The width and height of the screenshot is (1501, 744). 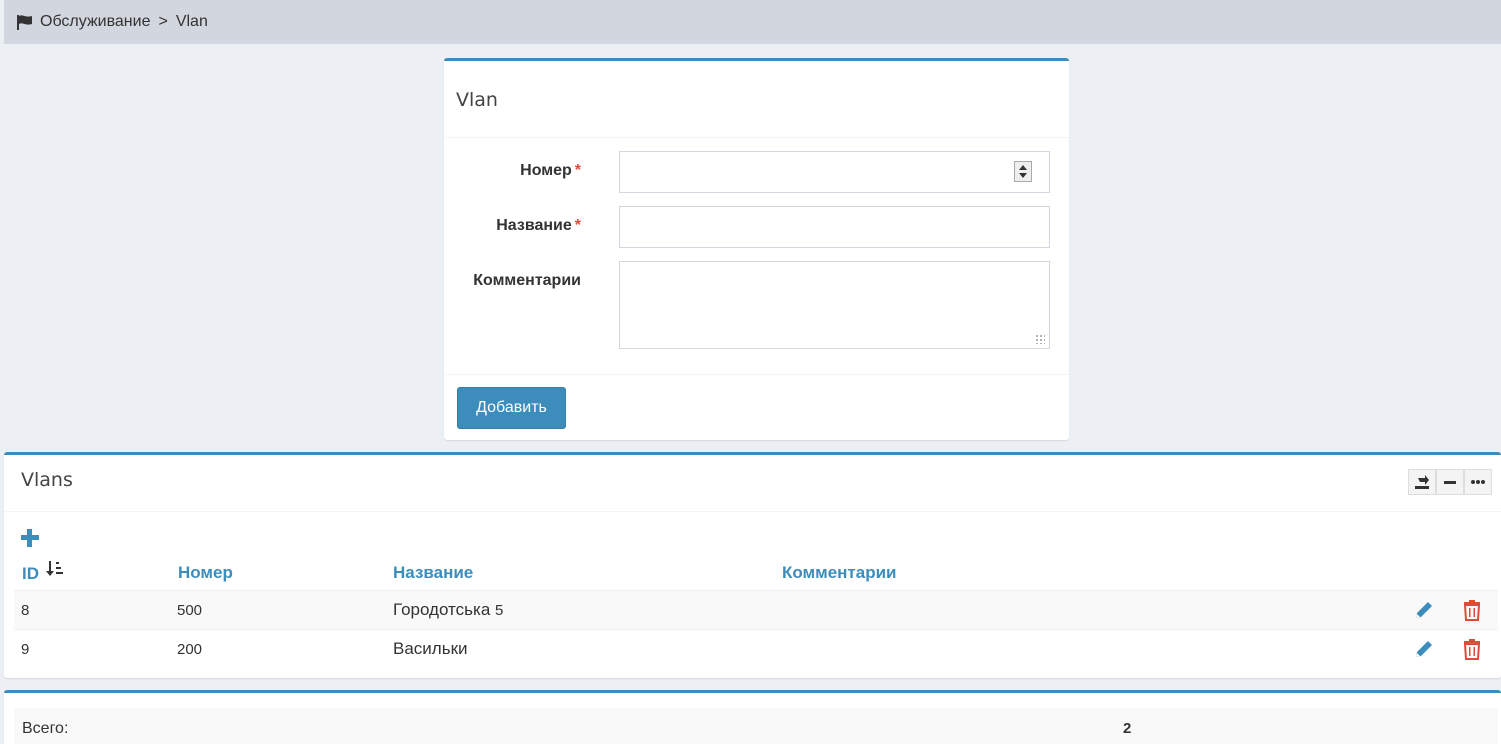 What do you see at coordinates (191, 21) in the screenshot?
I see `breadcrumb-page: Vlan` at bounding box center [191, 21].